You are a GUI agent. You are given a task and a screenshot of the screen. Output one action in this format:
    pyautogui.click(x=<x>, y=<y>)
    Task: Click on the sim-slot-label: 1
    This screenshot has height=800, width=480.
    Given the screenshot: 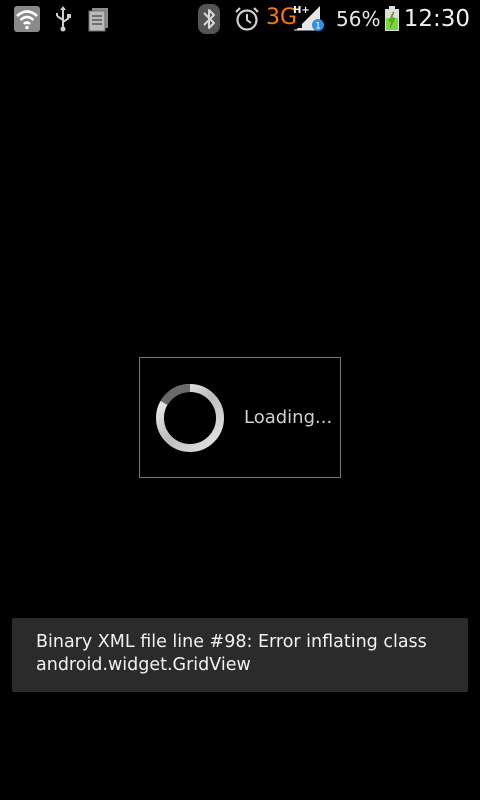 What is the action you would take?
    pyautogui.click(x=318, y=27)
    